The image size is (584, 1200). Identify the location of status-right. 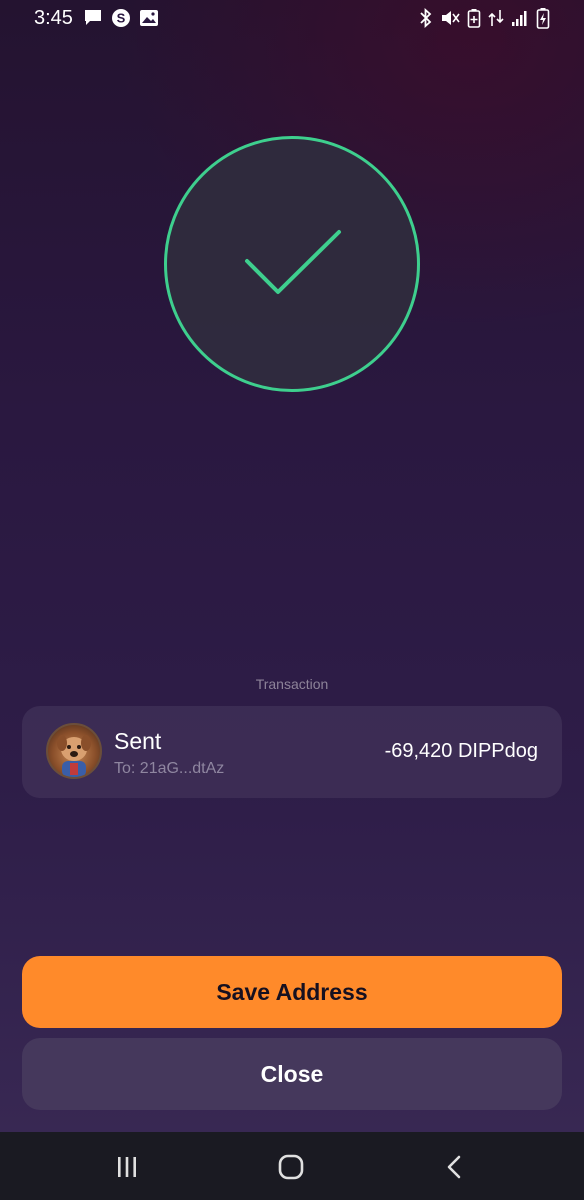
(484, 18).